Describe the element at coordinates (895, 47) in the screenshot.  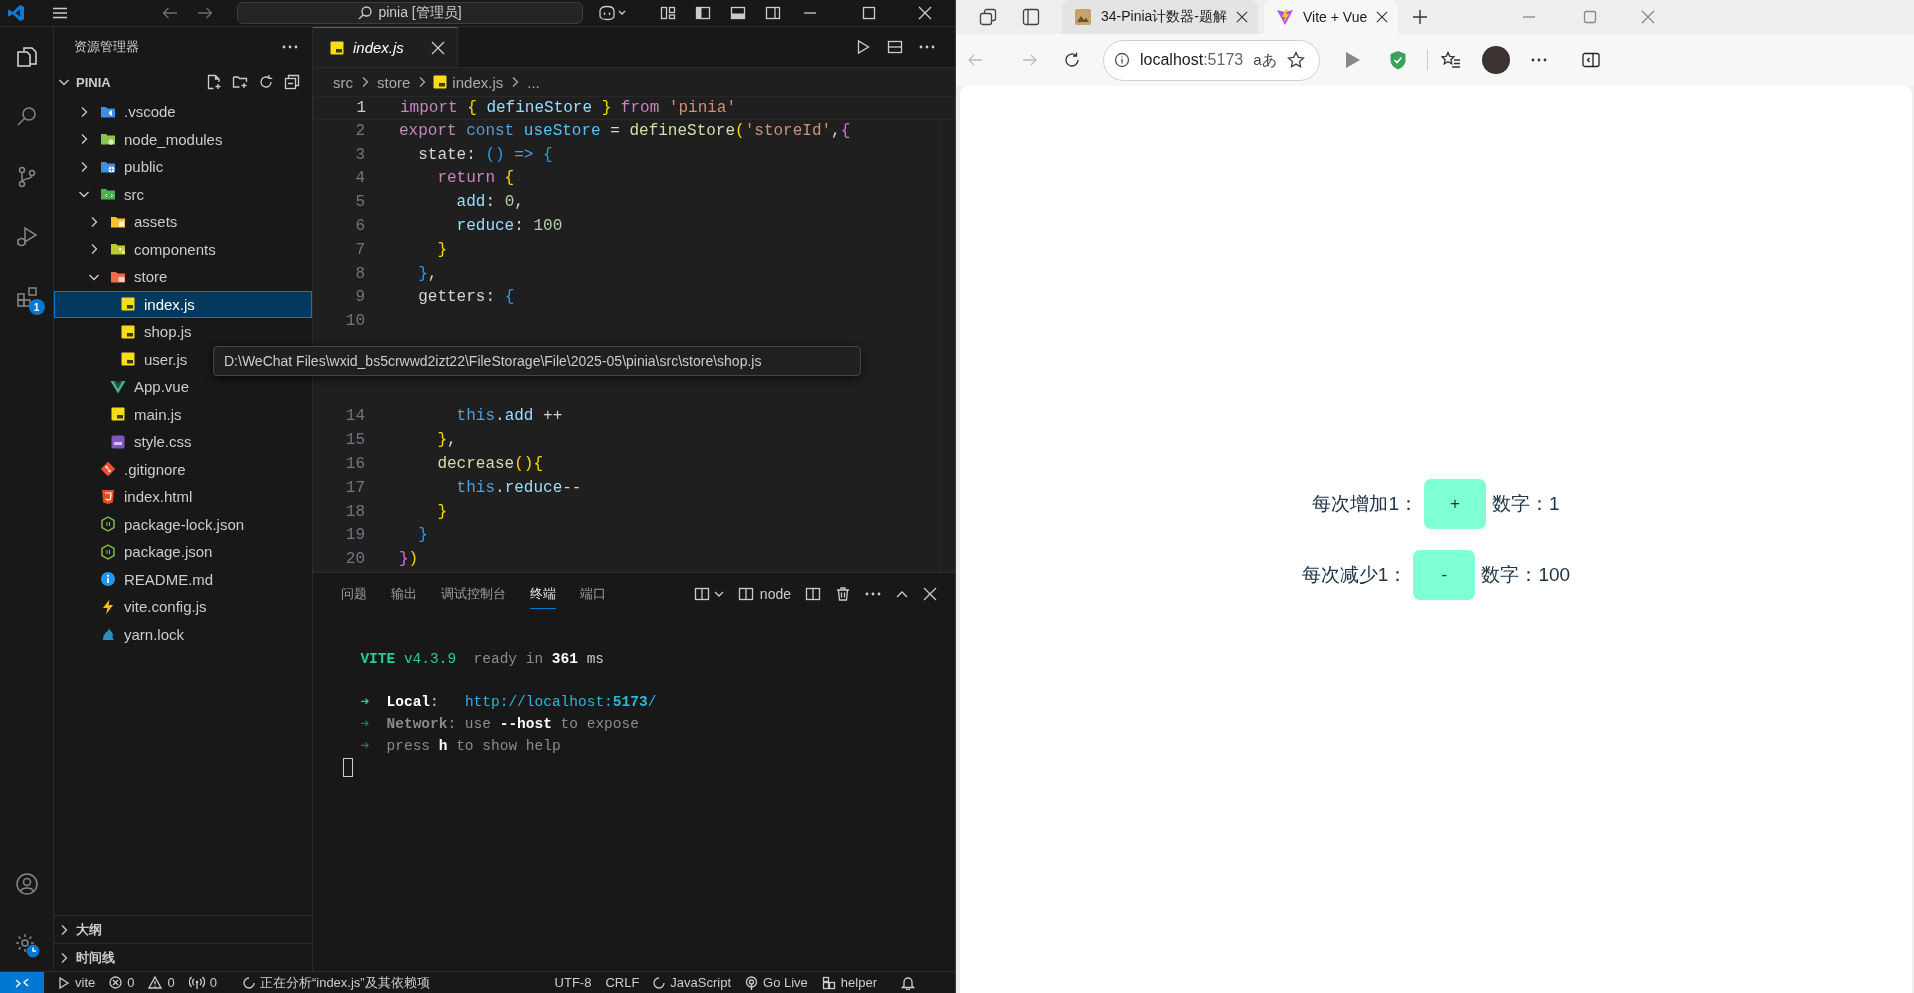
I see `split-editor-icon` at that location.